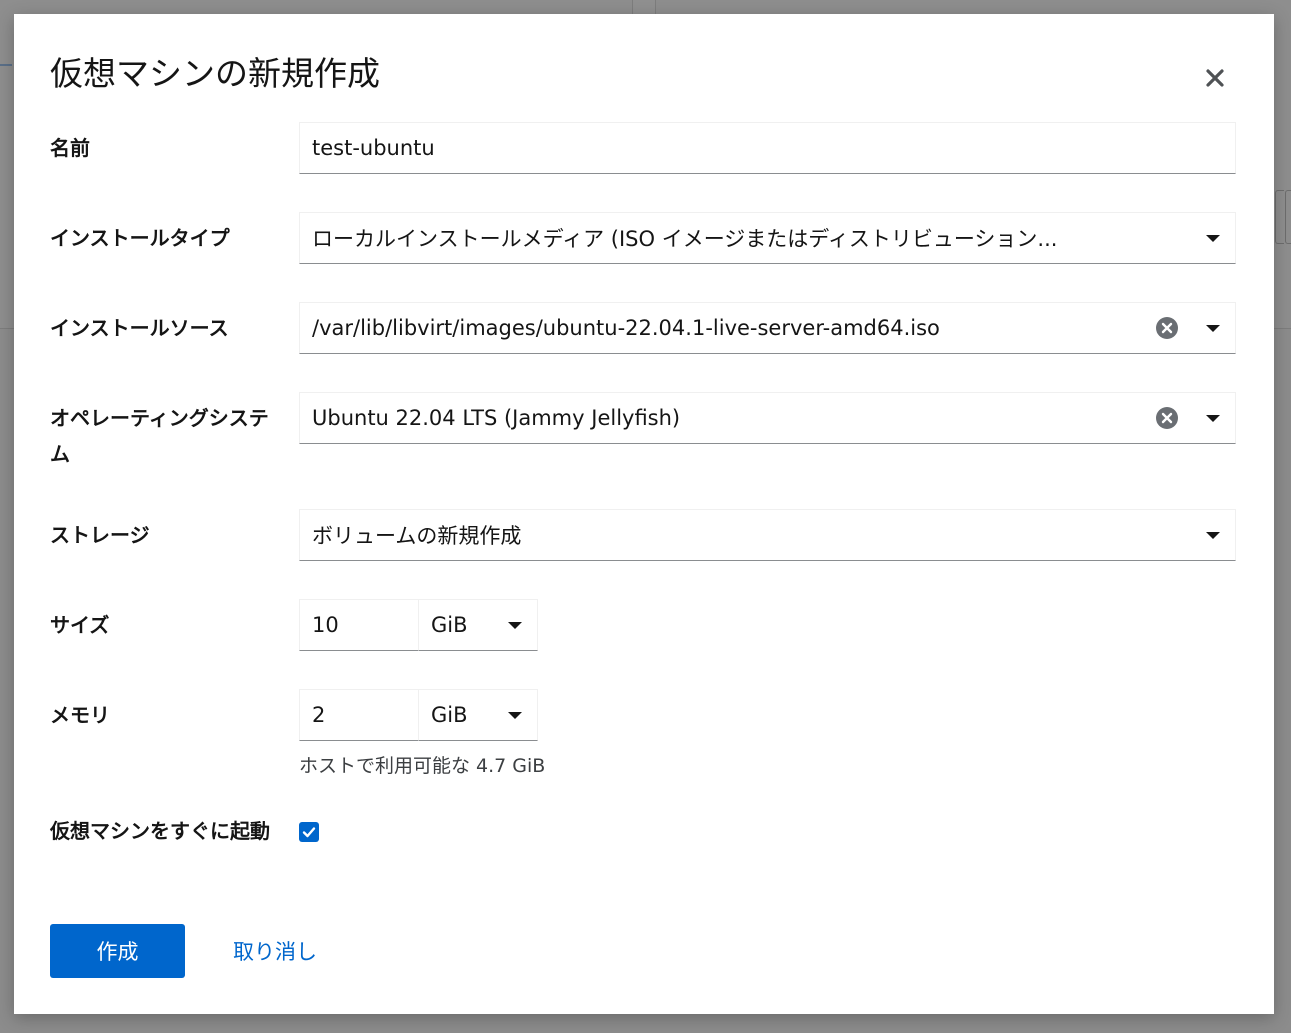 This screenshot has height=1033, width=1291. What do you see at coordinates (496, 418) in the screenshot?
I see `os-value: Ubuntu 22.04 LTS (Jammy Jellyfish)` at bounding box center [496, 418].